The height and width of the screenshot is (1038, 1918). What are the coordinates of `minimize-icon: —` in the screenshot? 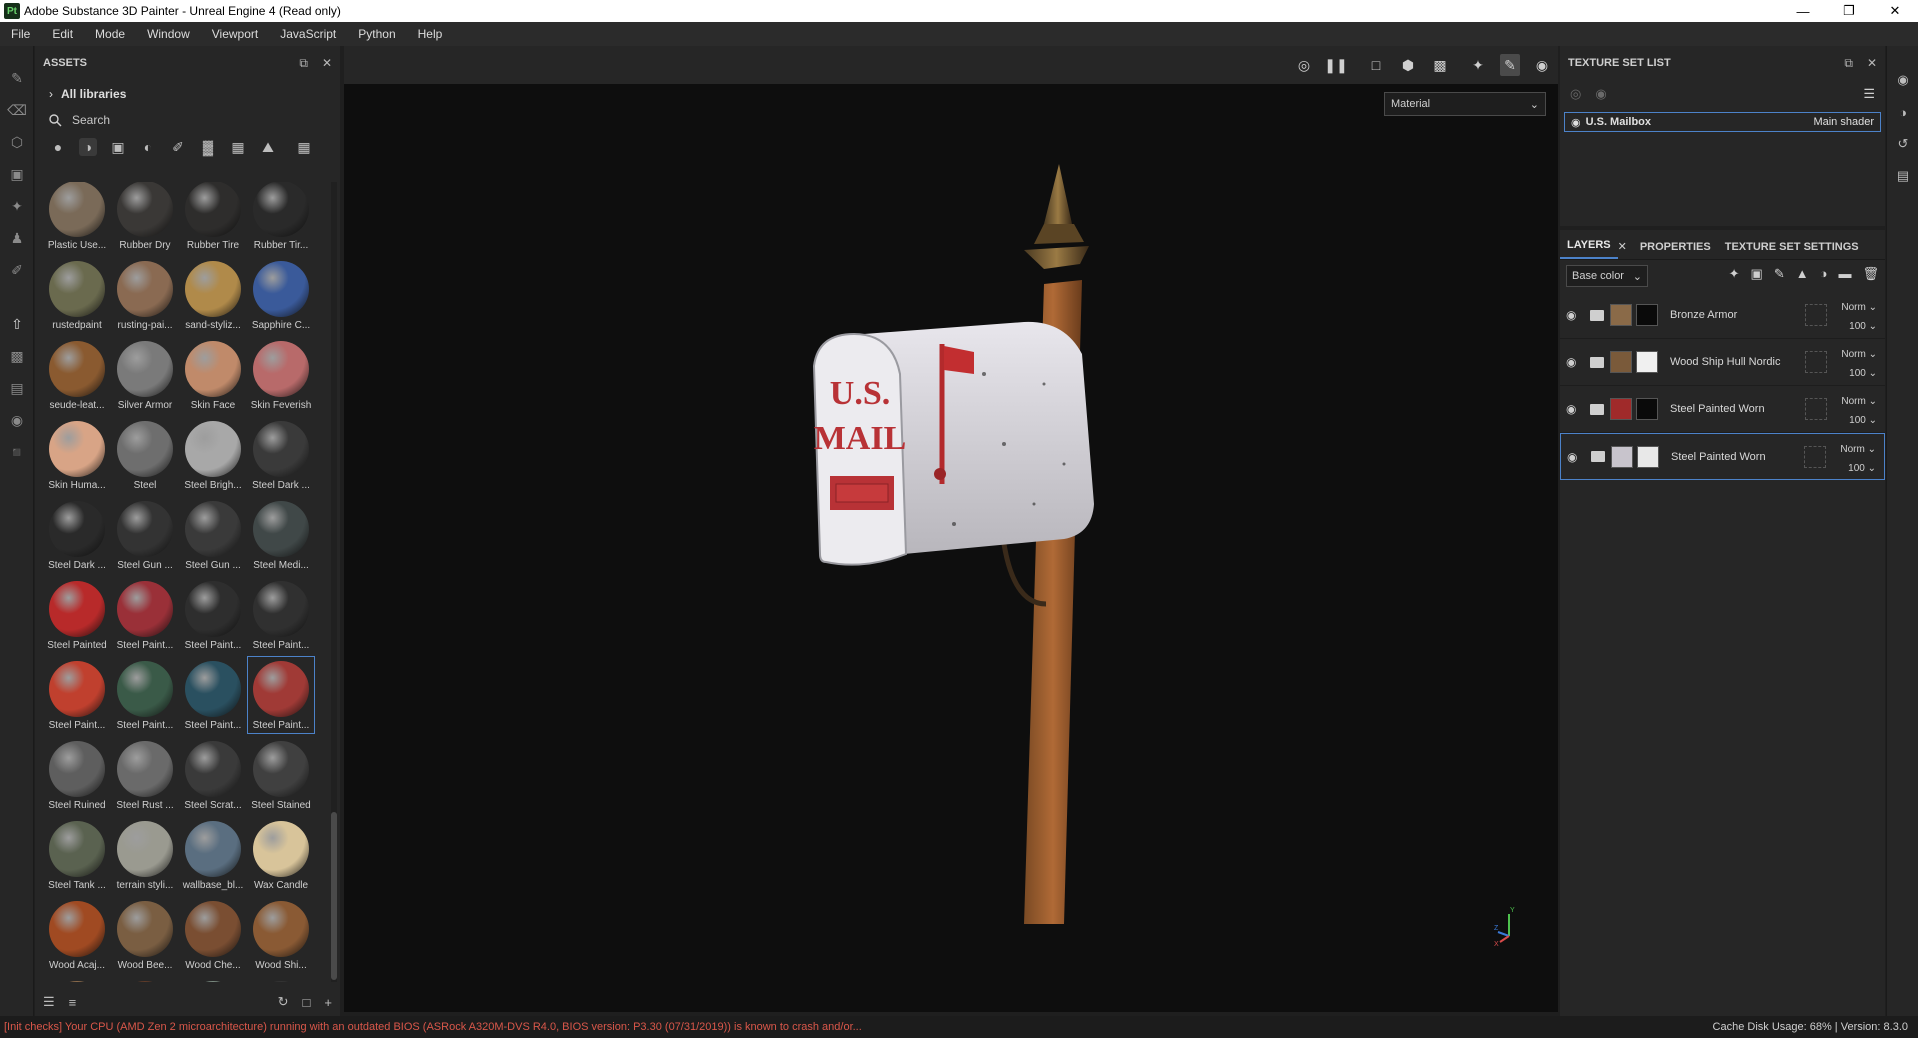 It's located at (1803, 11).